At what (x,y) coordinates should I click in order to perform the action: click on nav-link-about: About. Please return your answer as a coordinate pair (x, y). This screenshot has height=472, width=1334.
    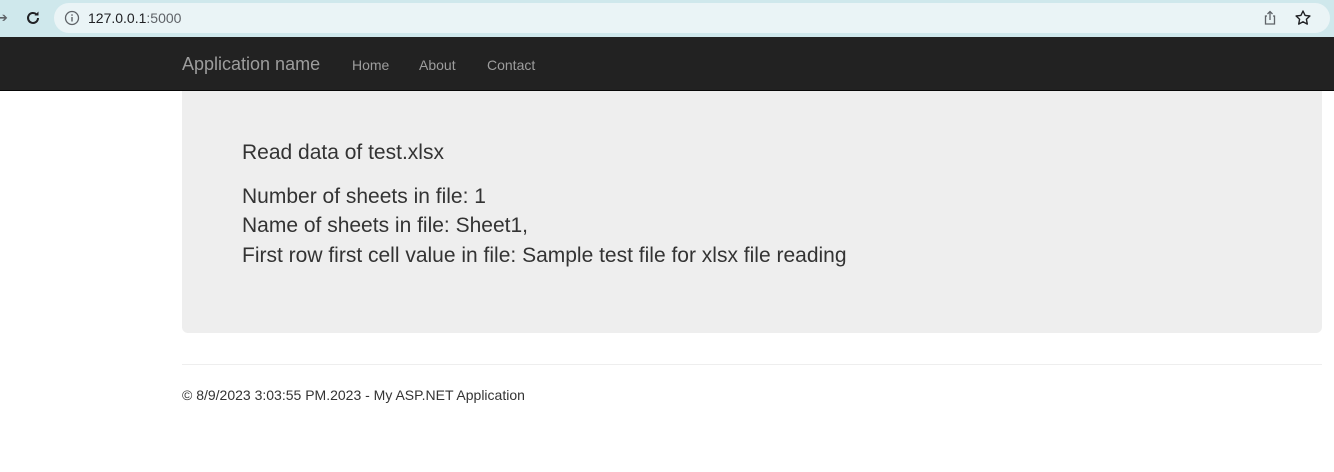
    Looking at the image, I should click on (437, 65).